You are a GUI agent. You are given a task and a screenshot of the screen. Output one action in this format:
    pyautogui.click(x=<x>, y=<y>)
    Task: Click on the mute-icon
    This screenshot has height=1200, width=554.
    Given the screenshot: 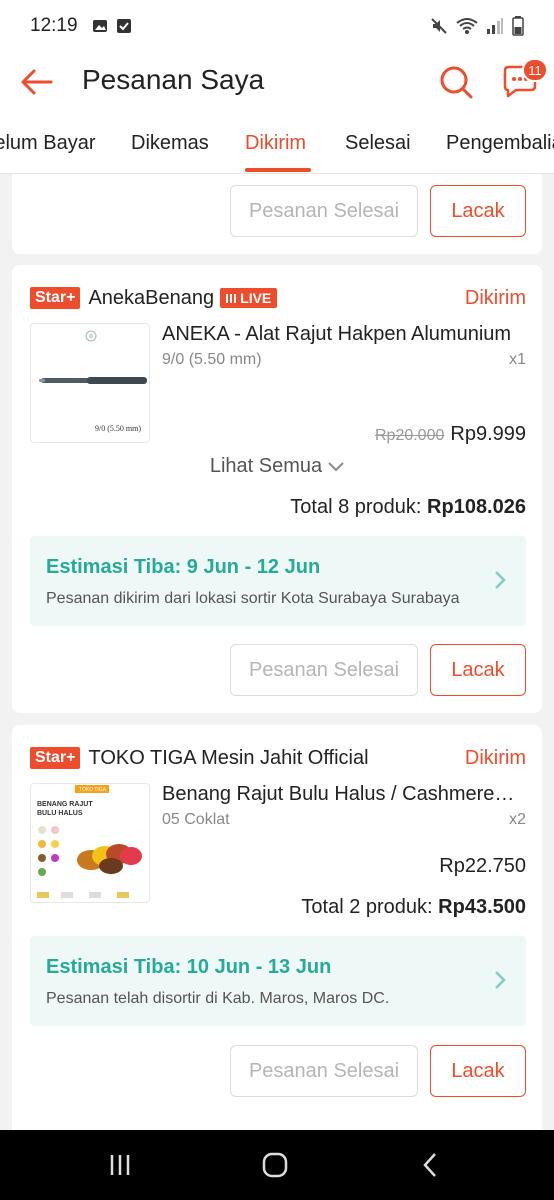 What is the action you would take?
    pyautogui.click(x=439, y=26)
    